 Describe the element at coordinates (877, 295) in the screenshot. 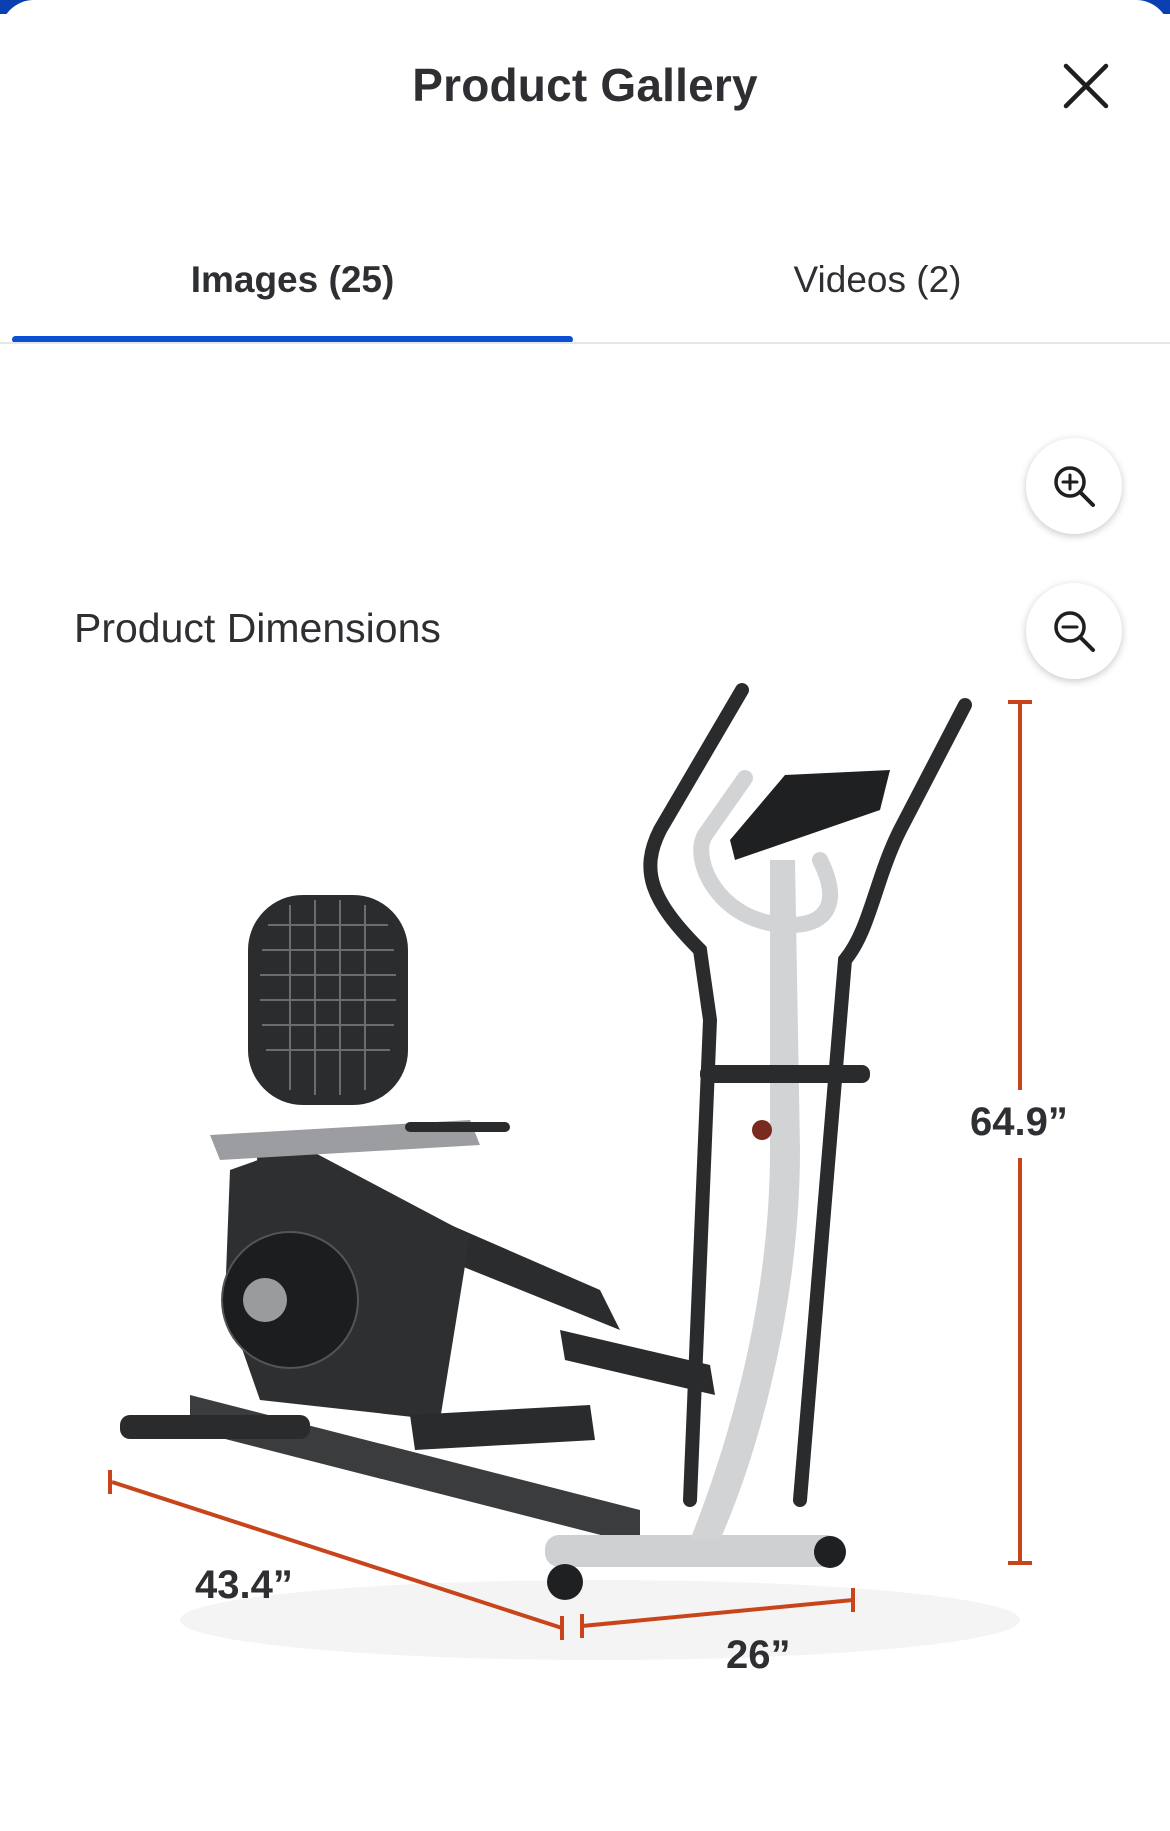

I see `tab-videos: Videos (2)` at that location.